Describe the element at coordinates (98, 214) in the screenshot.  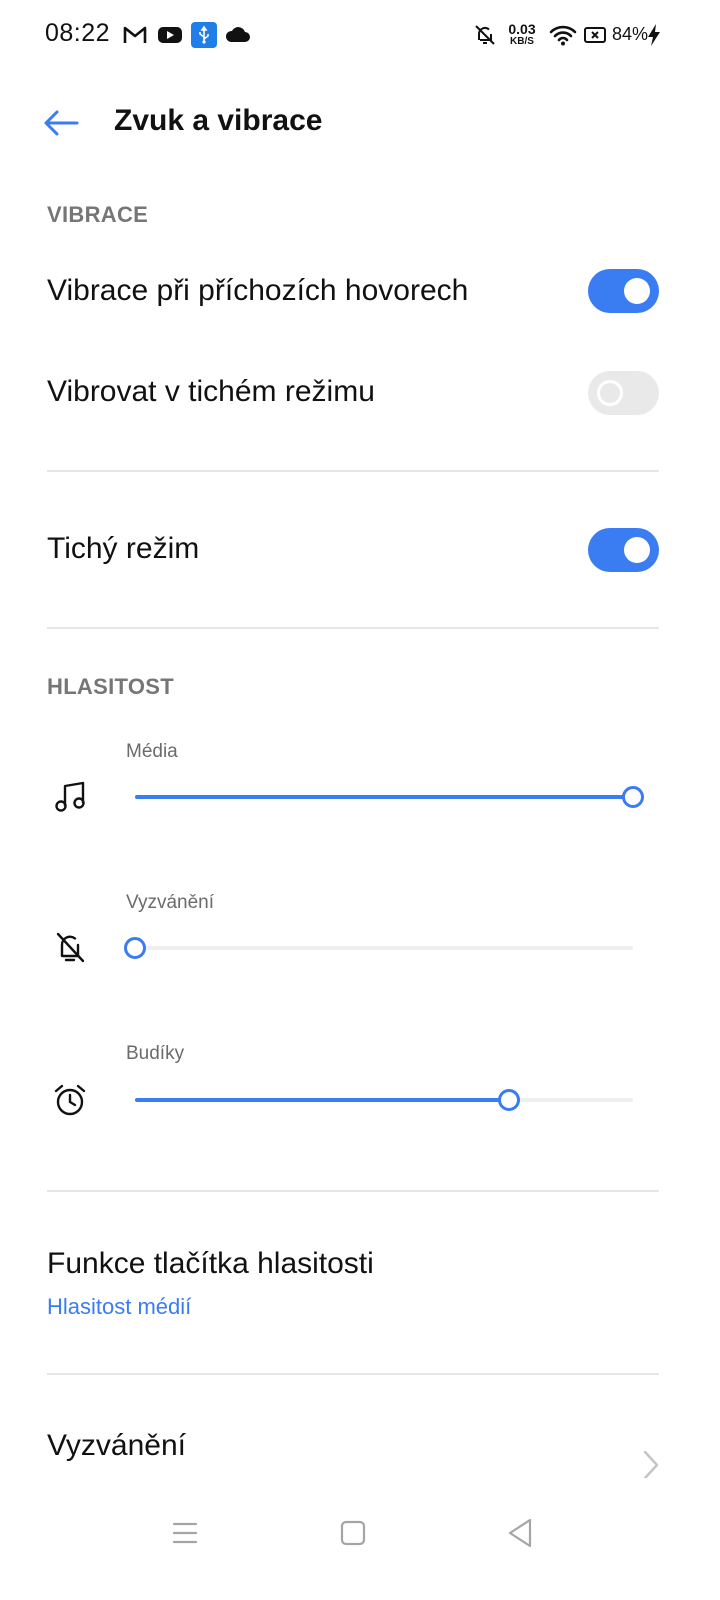
I see `section-header-vibration: VIBRACE` at that location.